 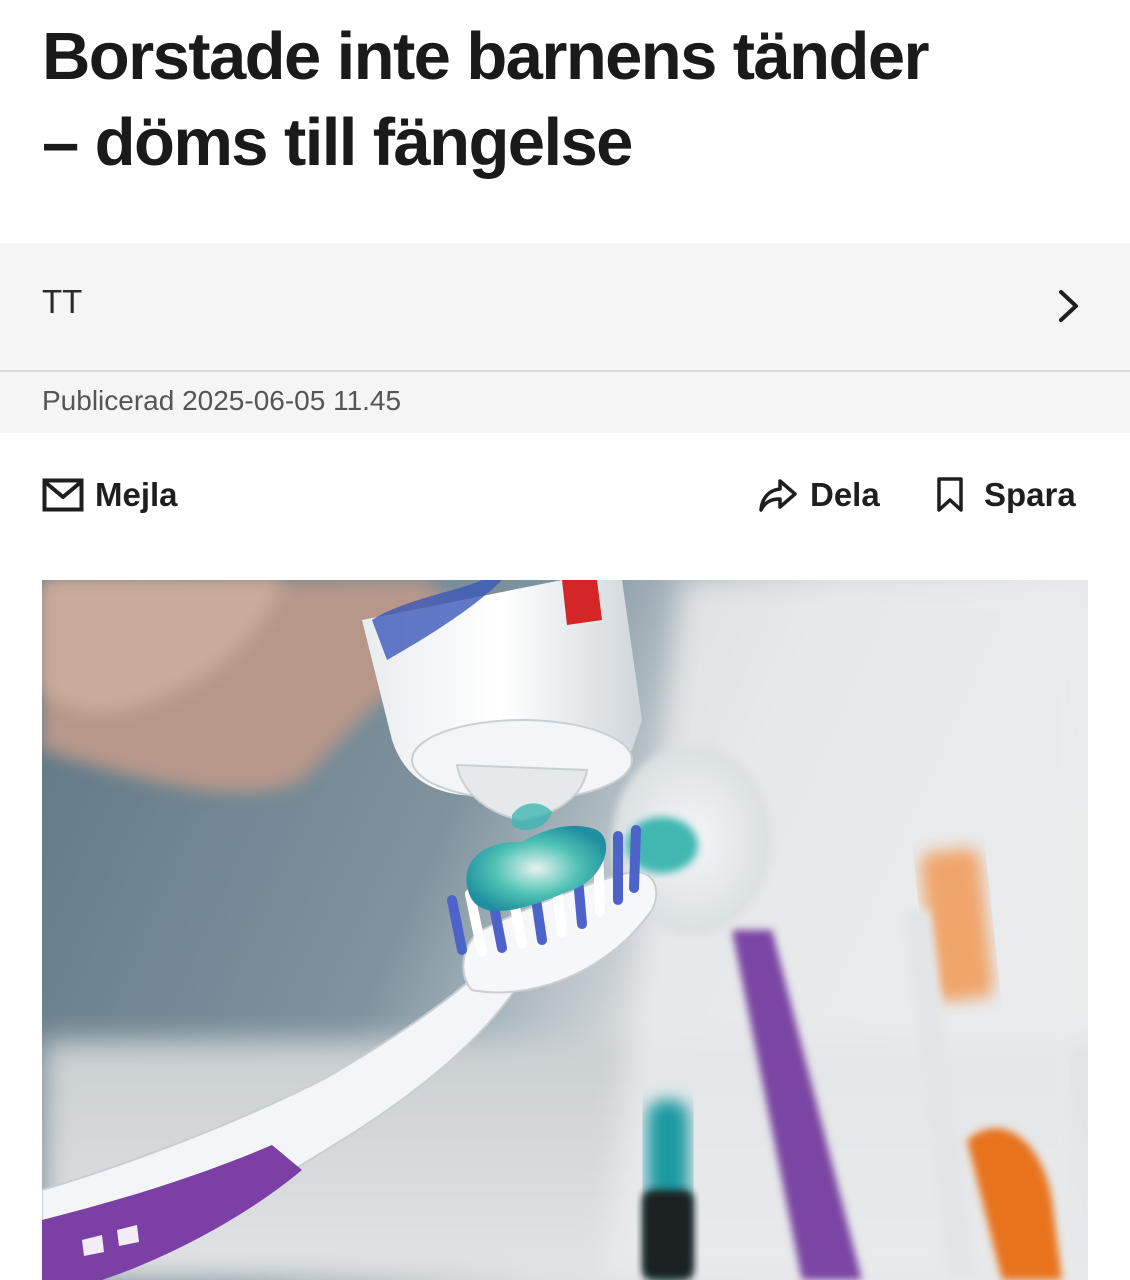 I want to click on mail-icon, so click(x=63, y=495).